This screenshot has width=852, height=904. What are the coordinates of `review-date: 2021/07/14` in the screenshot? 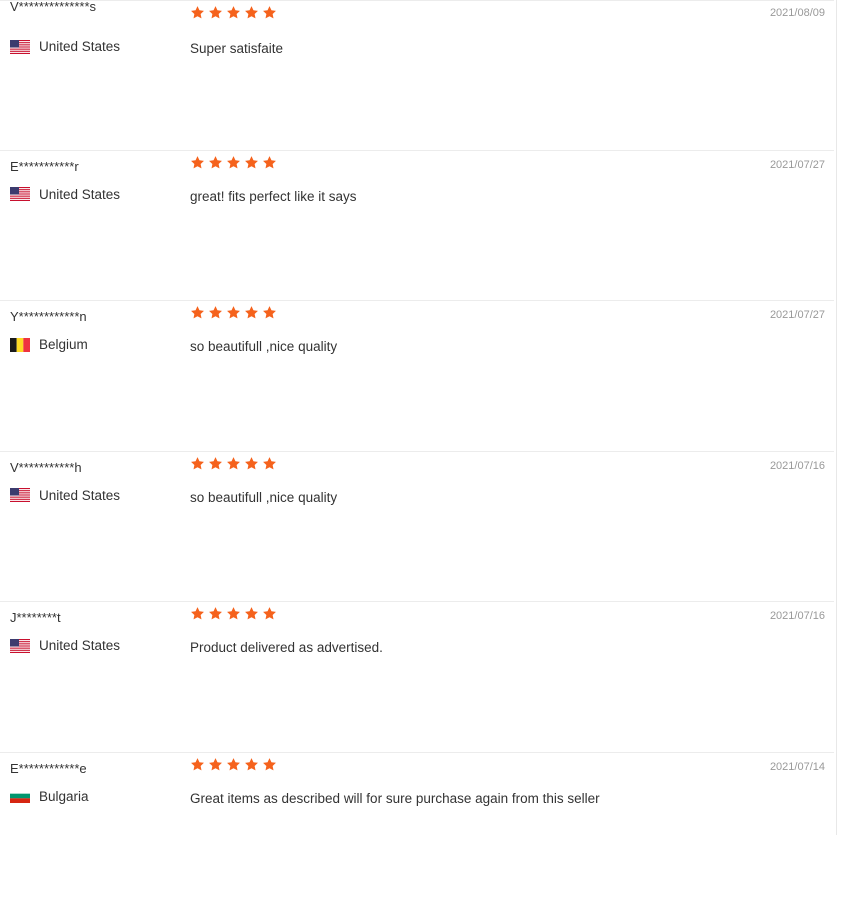 It's located at (797, 766).